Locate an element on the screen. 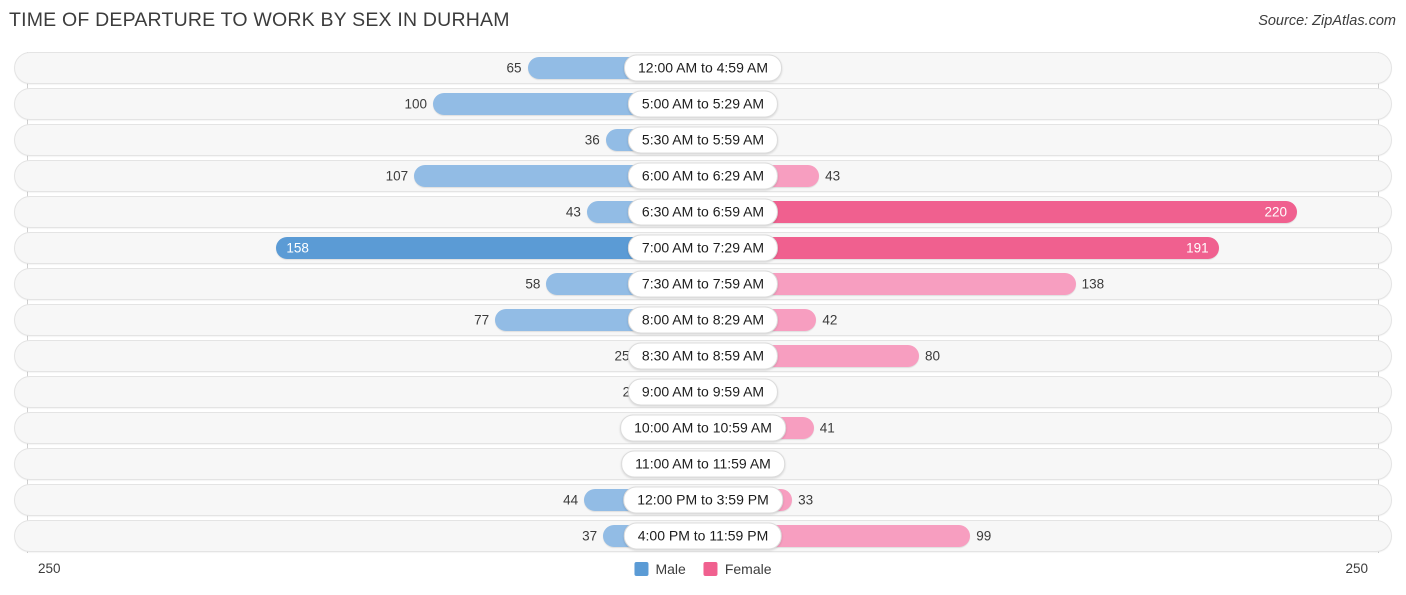 The image size is (1406, 595). category-label: 12:00 PM to 3:59 PM is located at coordinates (703, 500).